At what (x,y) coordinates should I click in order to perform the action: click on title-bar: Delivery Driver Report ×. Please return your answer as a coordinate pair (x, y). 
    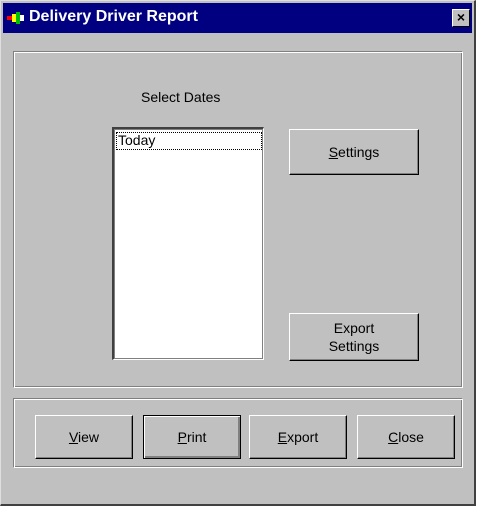
    Looking at the image, I should click on (237, 18).